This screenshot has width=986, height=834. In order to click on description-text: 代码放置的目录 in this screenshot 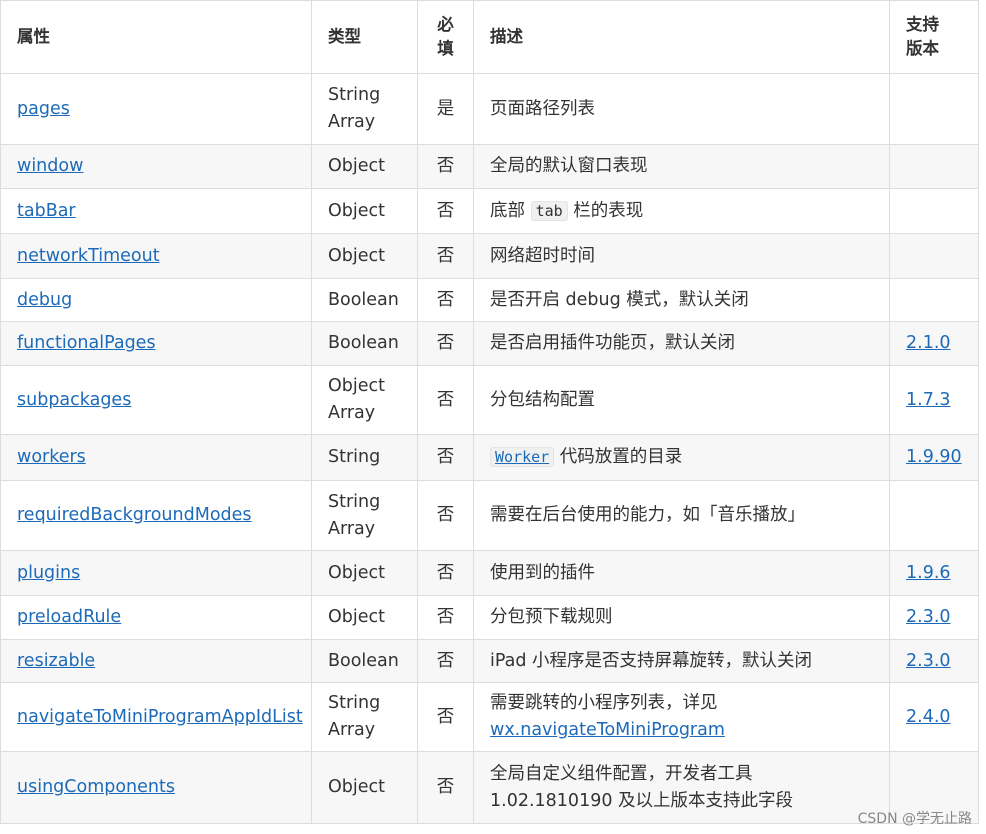, I will do `click(618, 457)`.